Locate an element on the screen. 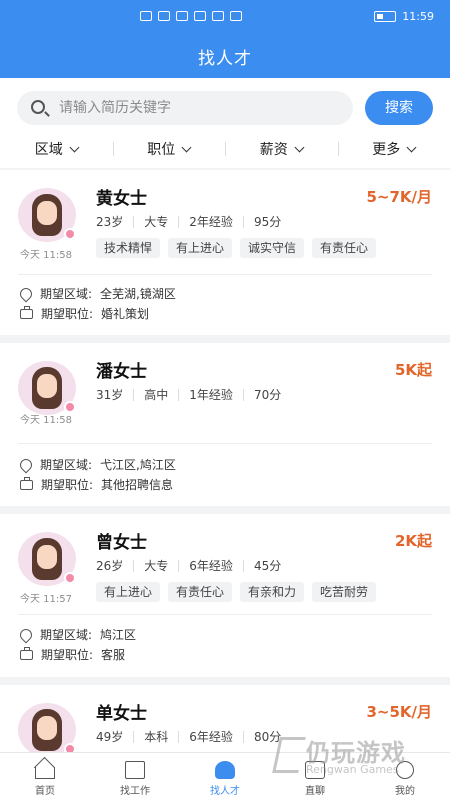  nav-home: 首页 is located at coordinates (45, 776).